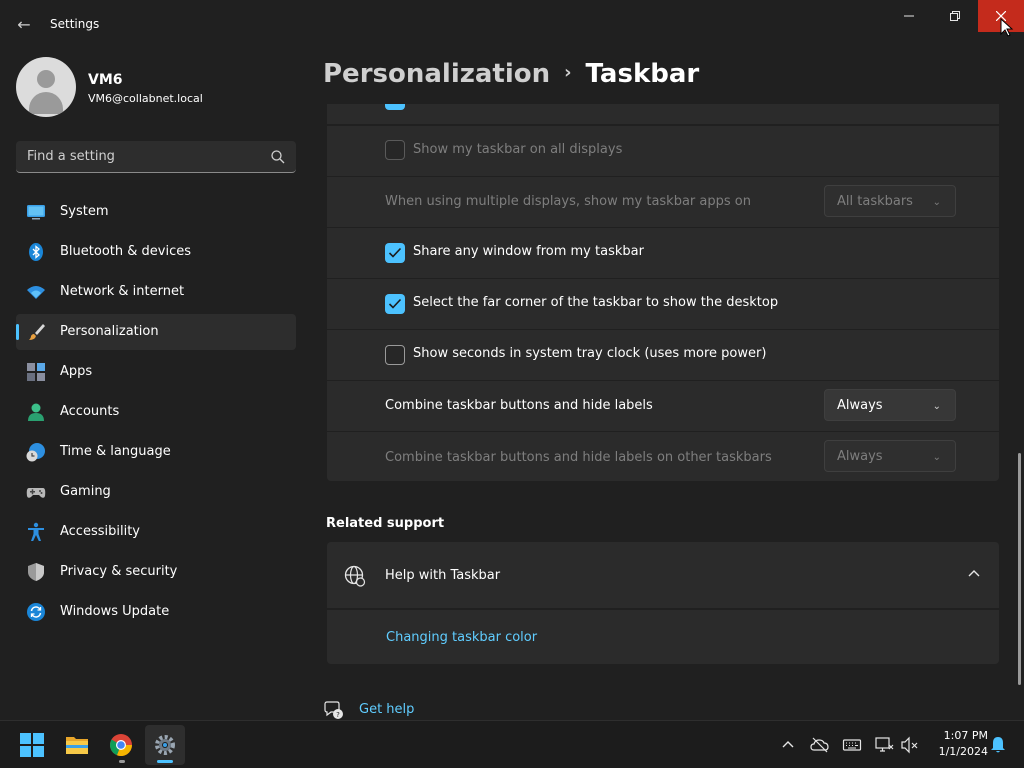 This screenshot has width=1024, height=768. What do you see at coordinates (395, 107) in the screenshot?
I see `checkbox-partial` at bounding box center [395, 107].